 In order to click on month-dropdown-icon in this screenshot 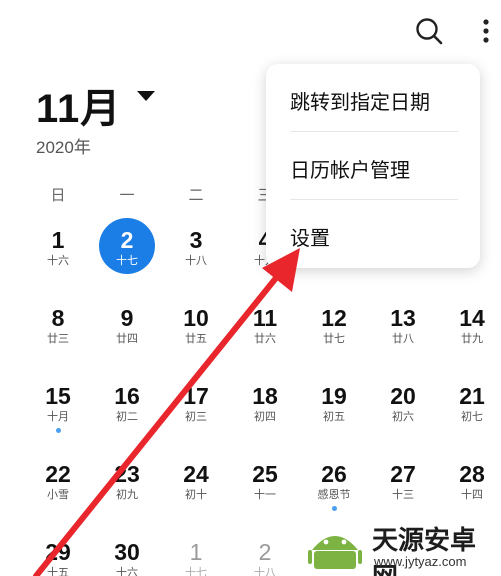, I will do `click(146, 96)`.